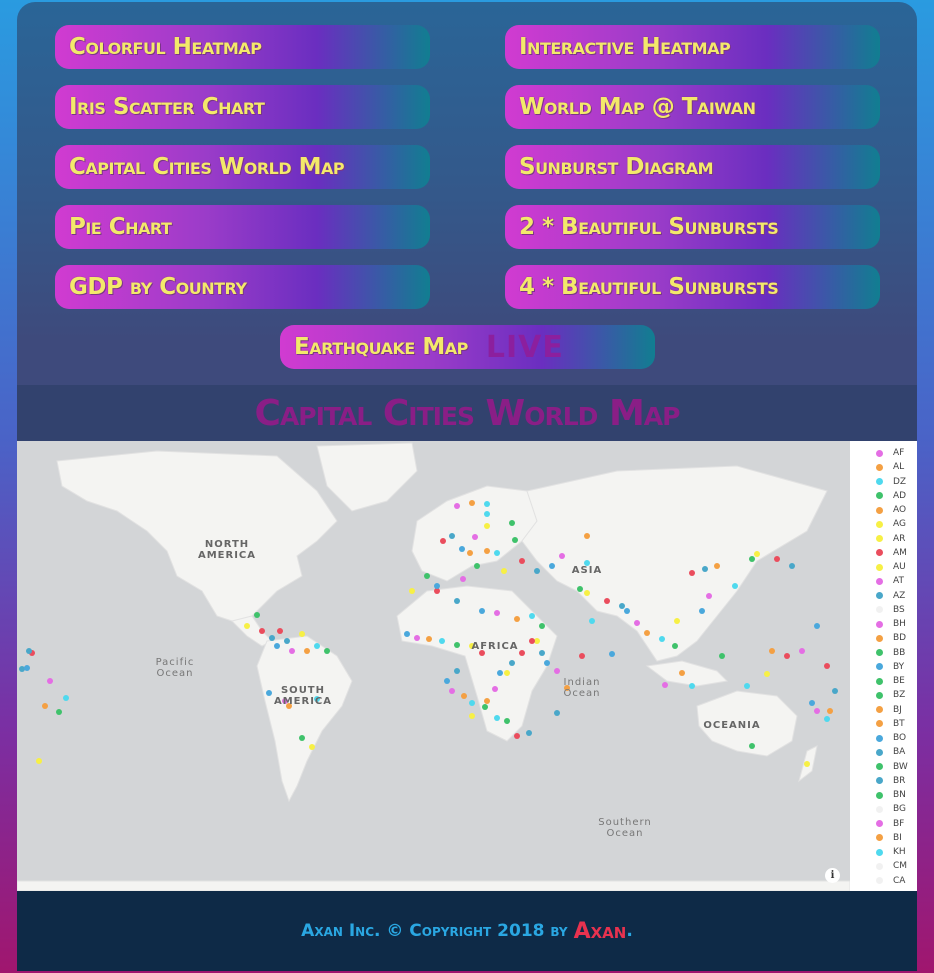  What do you see at coordinates (890, 581) in the screenshot?
I see `legend-item-at: AT` at bounding box center [890, 581].